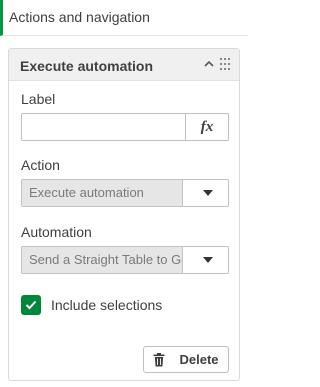 This screenshot has width=320, height=387. I want to click on include-selections-label: Include selections, so click(107, 305).